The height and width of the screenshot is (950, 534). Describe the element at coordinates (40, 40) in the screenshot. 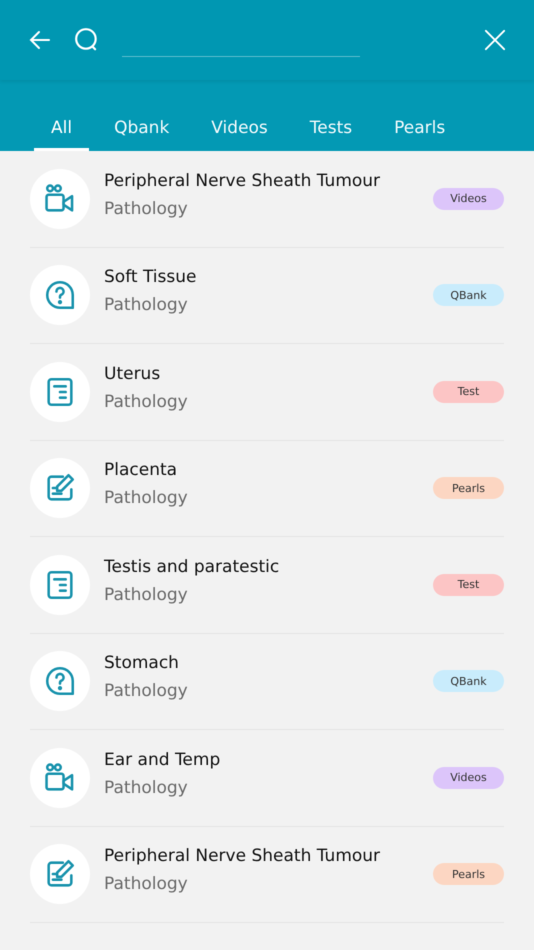

I see `back-arrow-icon` at that location.